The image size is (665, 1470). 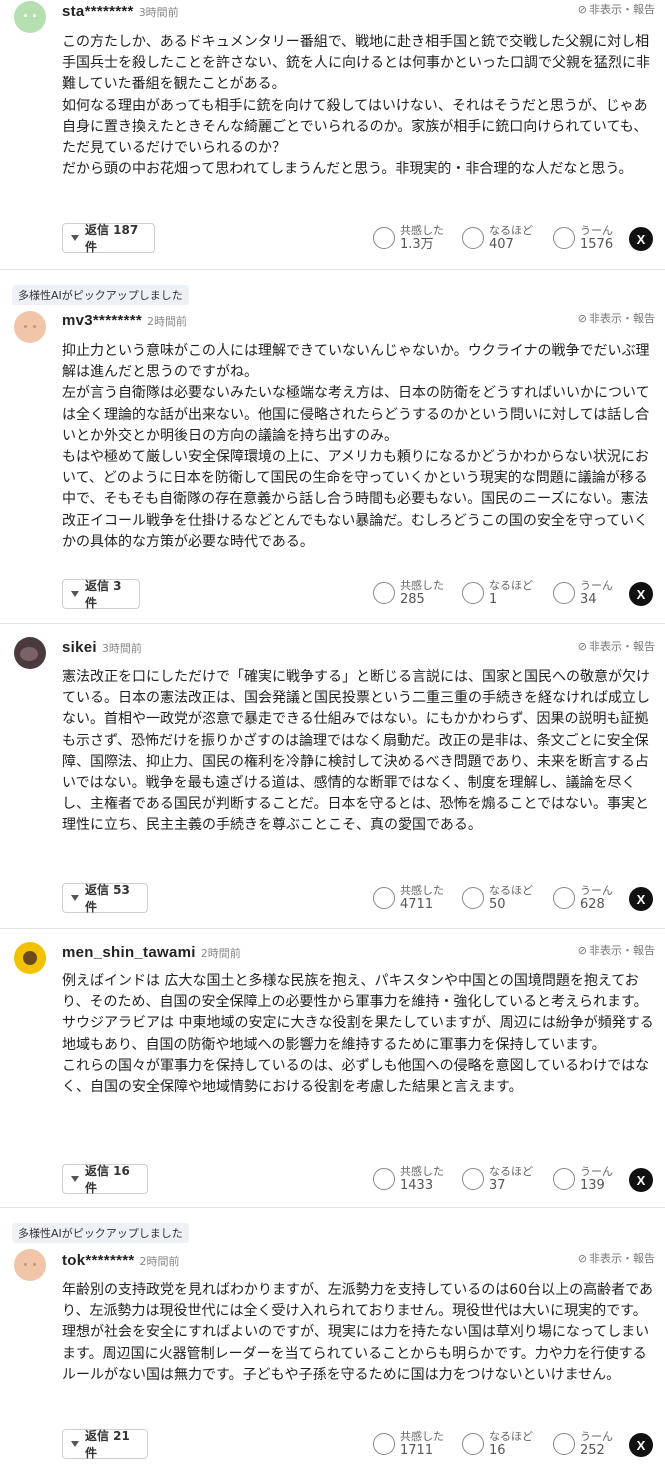 I want to click on reaction-empathy-button: 共感した 285, so click(x=408, y=593).